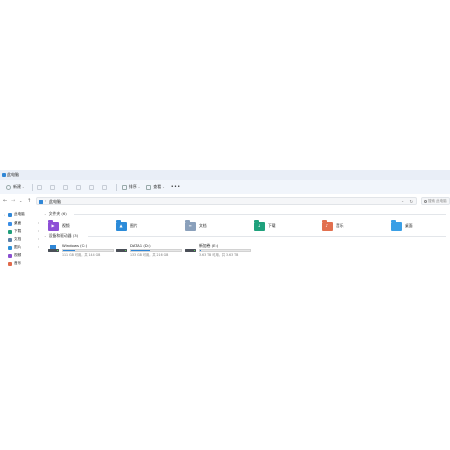 The image size is (450, 450). What do you see at coordinates (14, 239) in the screenshot?
I see `sidebar-item-documents: 文档` at bounding box center [14, 239].